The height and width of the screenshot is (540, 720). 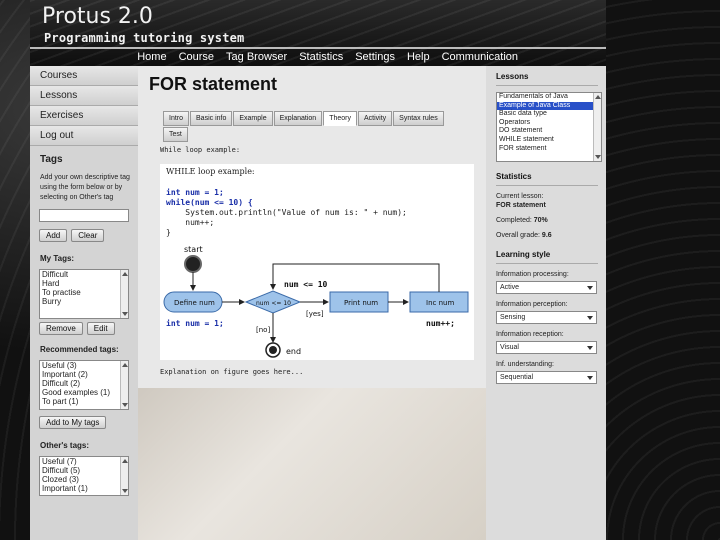 I want to click on lesson-item: Fundamentals of Java, so click(x=549, y=97).